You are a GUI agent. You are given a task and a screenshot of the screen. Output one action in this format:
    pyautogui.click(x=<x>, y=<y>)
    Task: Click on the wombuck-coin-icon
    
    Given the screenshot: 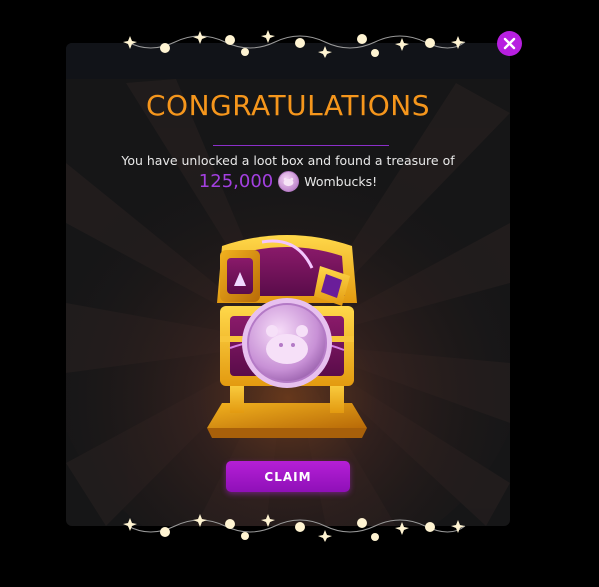 What is the action you would take?
    pyautogui.click(x=289, y=181)
    